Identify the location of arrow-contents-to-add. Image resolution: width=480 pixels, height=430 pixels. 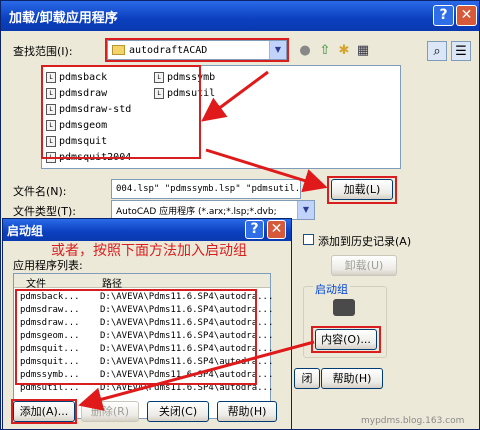
(196, 375).